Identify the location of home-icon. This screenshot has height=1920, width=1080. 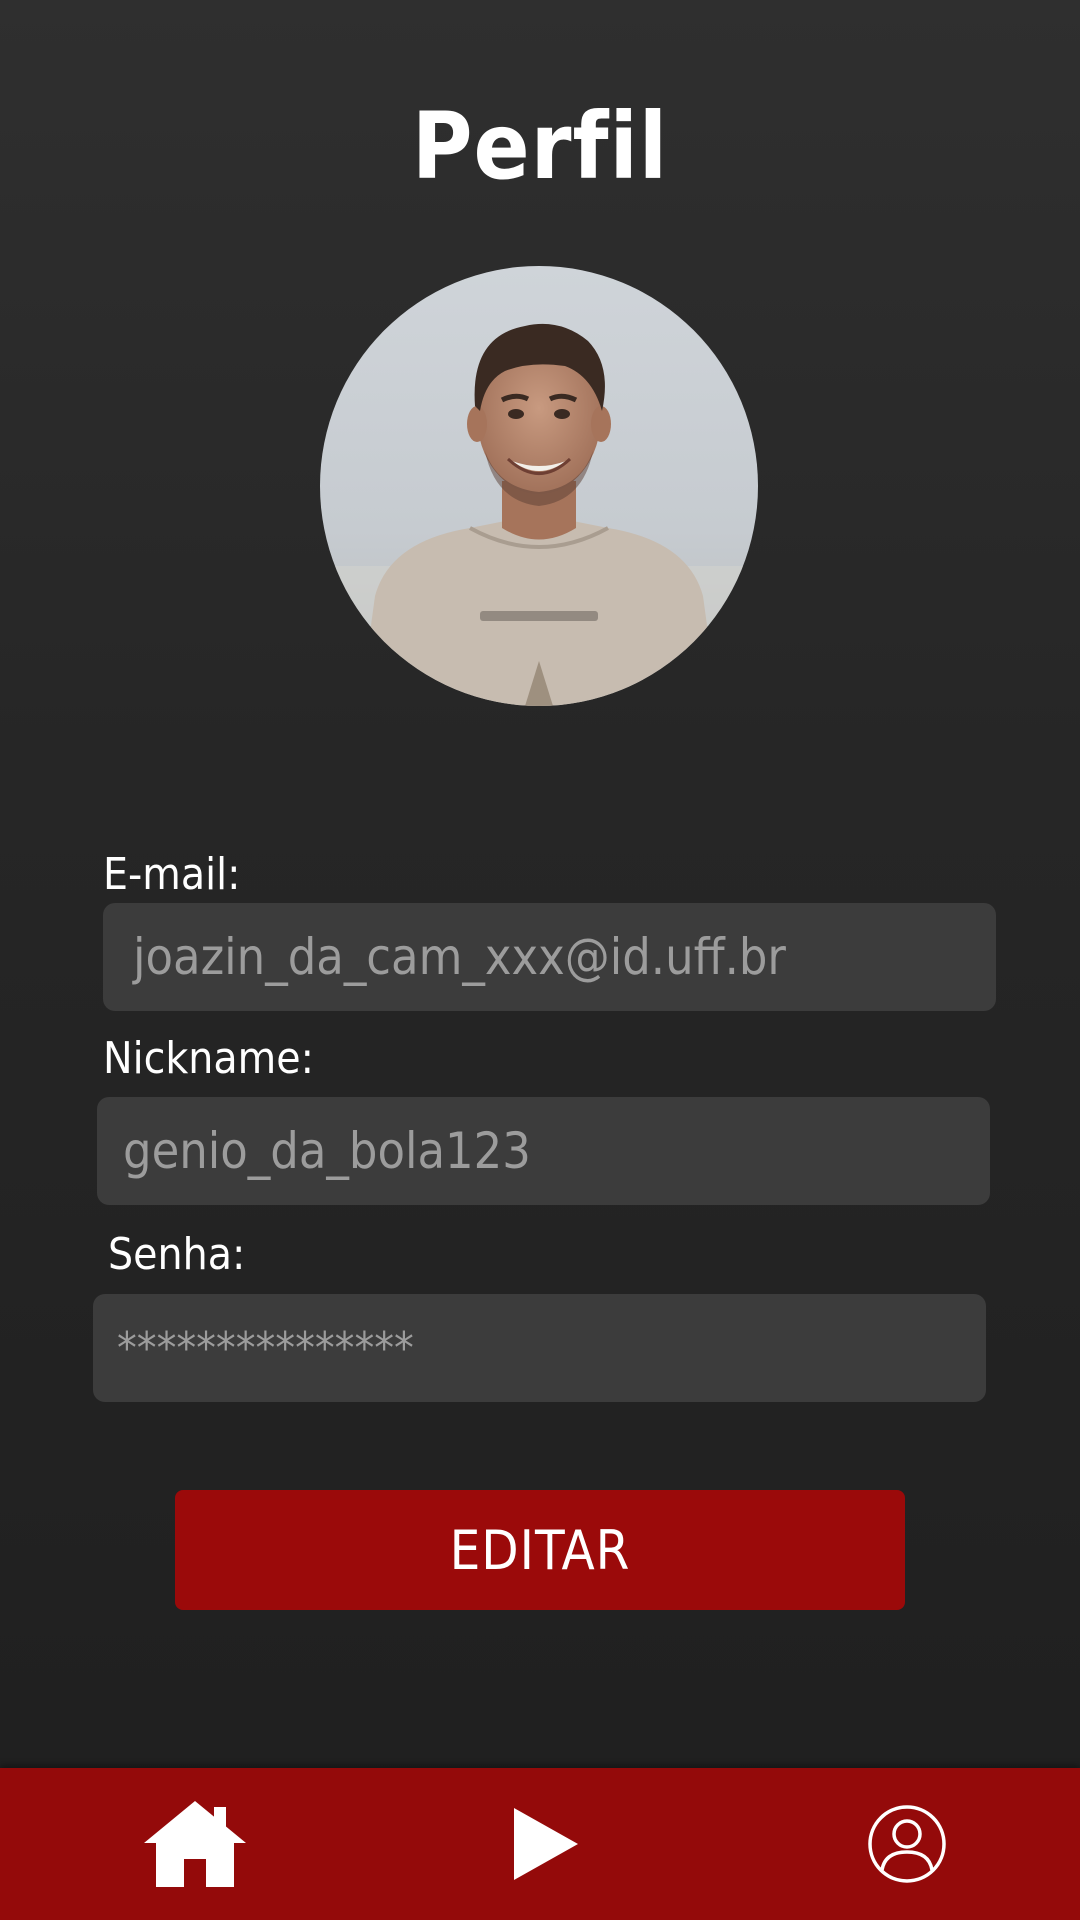
(195, 1844).